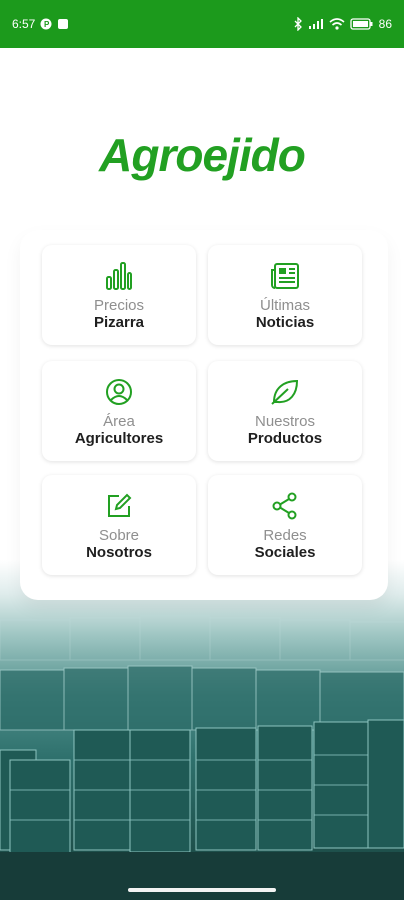 The height and width of the screenshot is (900, 404). Describe the element at coordinates (285, 295) in the screenshot. I see `menu-tile-ultimas-noticias: Últimas Noticias` at that location.